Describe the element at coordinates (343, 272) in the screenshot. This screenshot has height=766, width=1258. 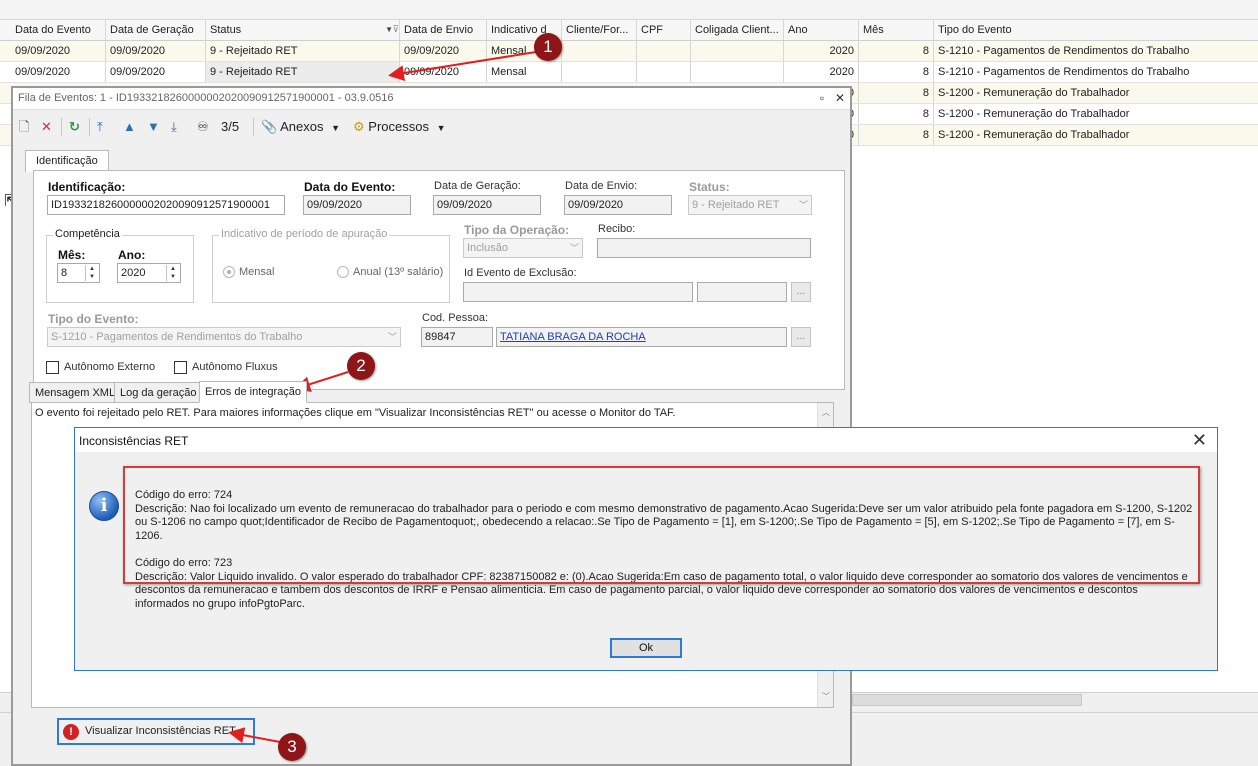
I see `anual-radio` at that location.